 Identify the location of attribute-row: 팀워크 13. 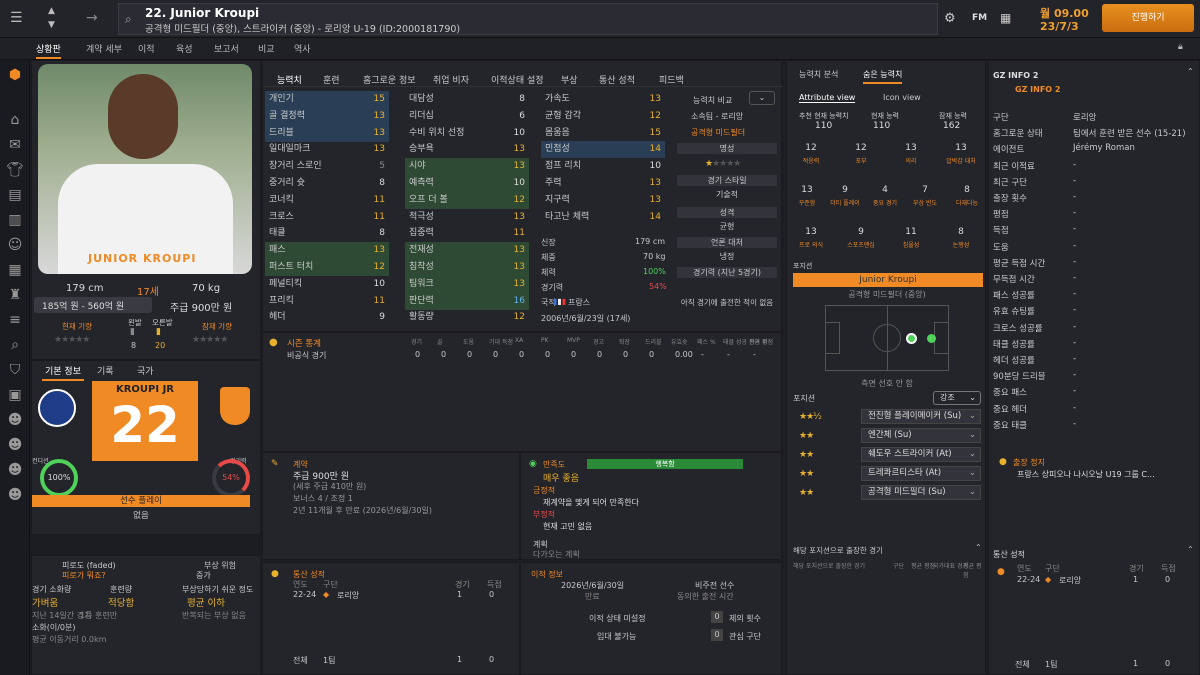
(467, 284).